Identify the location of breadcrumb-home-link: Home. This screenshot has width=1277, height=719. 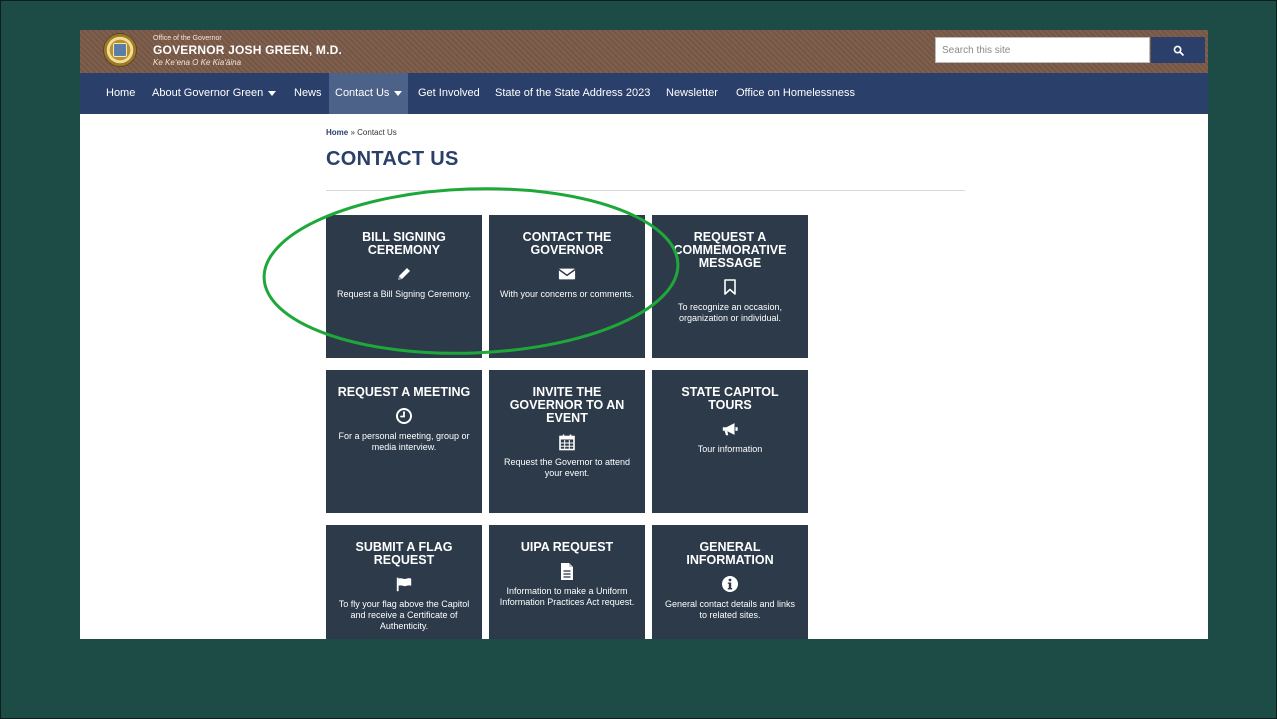
(337, 132).